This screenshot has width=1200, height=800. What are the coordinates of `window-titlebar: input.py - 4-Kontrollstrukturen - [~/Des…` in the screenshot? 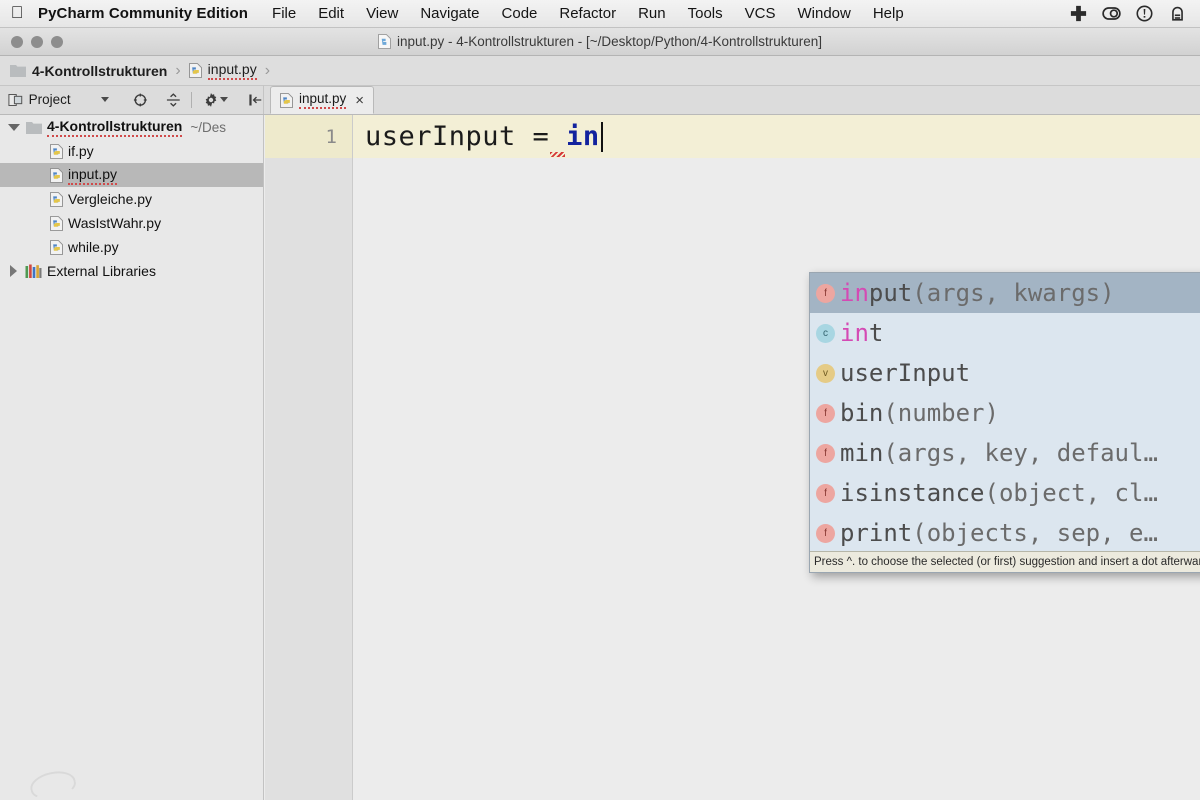 It's located at (600, 42).